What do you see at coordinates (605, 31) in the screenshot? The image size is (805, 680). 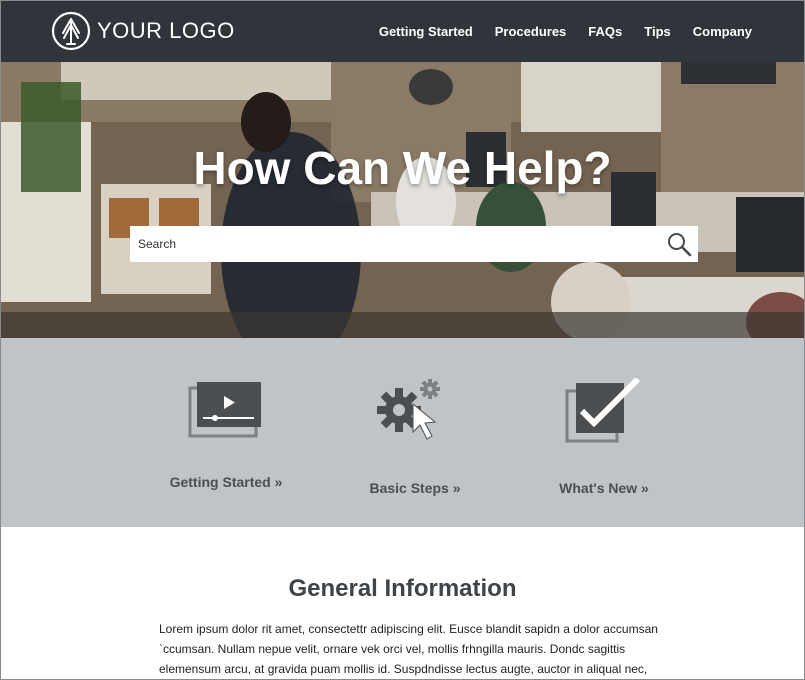 I see `nav-faqs: FAQs` at bounding box center [605, 31].